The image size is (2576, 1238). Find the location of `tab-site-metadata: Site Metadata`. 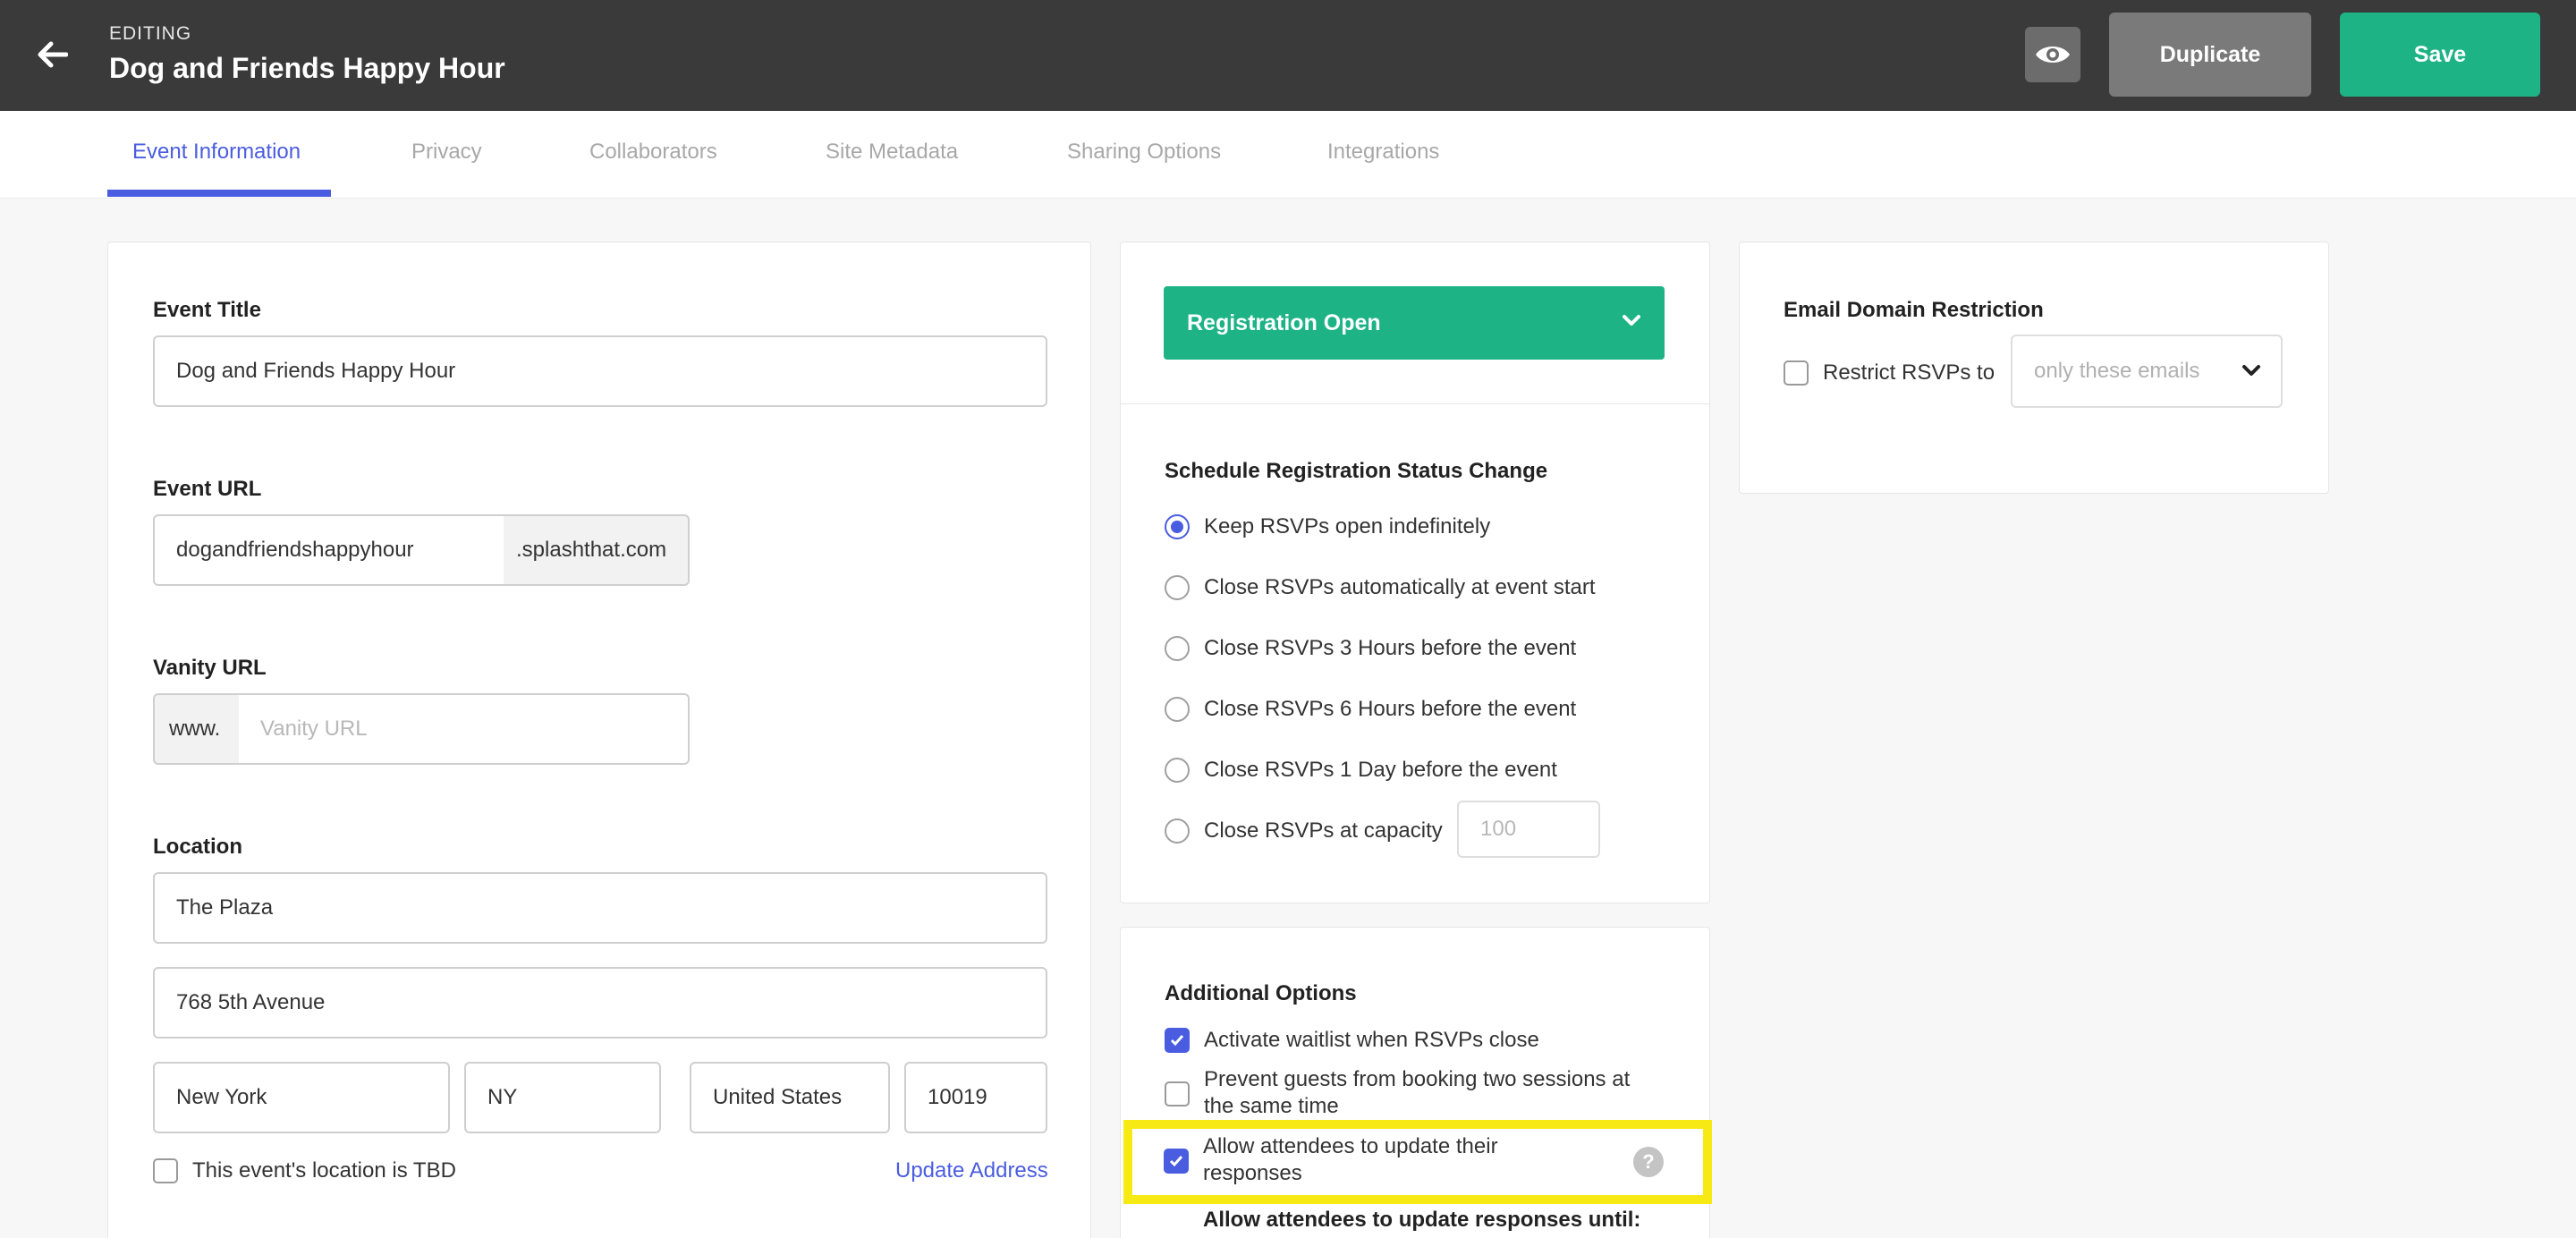

tab-site-metadata: Site Metadata is located at coordinates (892, 152).